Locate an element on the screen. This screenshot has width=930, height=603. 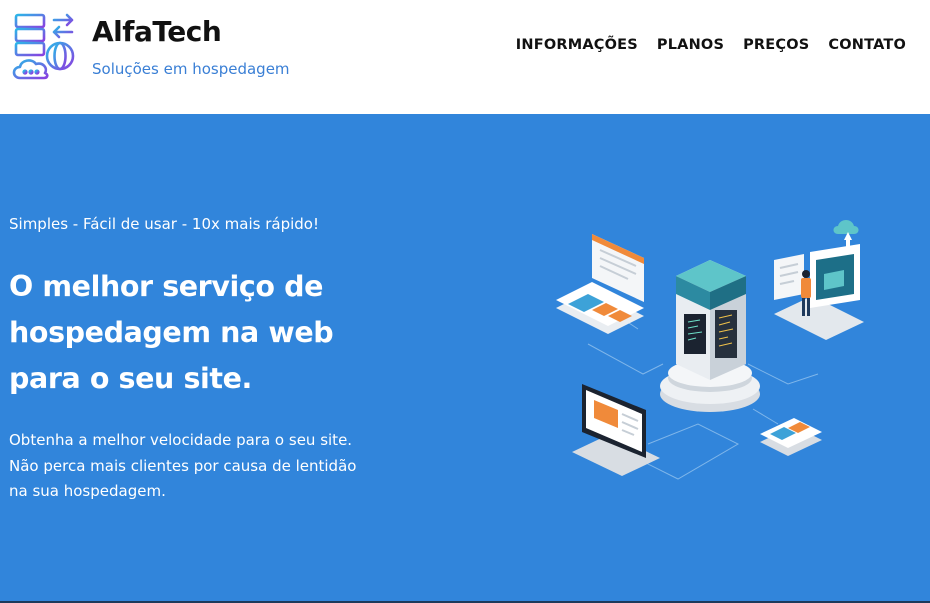
server-cloud-globe-icon is located at coordinates (44, 47).